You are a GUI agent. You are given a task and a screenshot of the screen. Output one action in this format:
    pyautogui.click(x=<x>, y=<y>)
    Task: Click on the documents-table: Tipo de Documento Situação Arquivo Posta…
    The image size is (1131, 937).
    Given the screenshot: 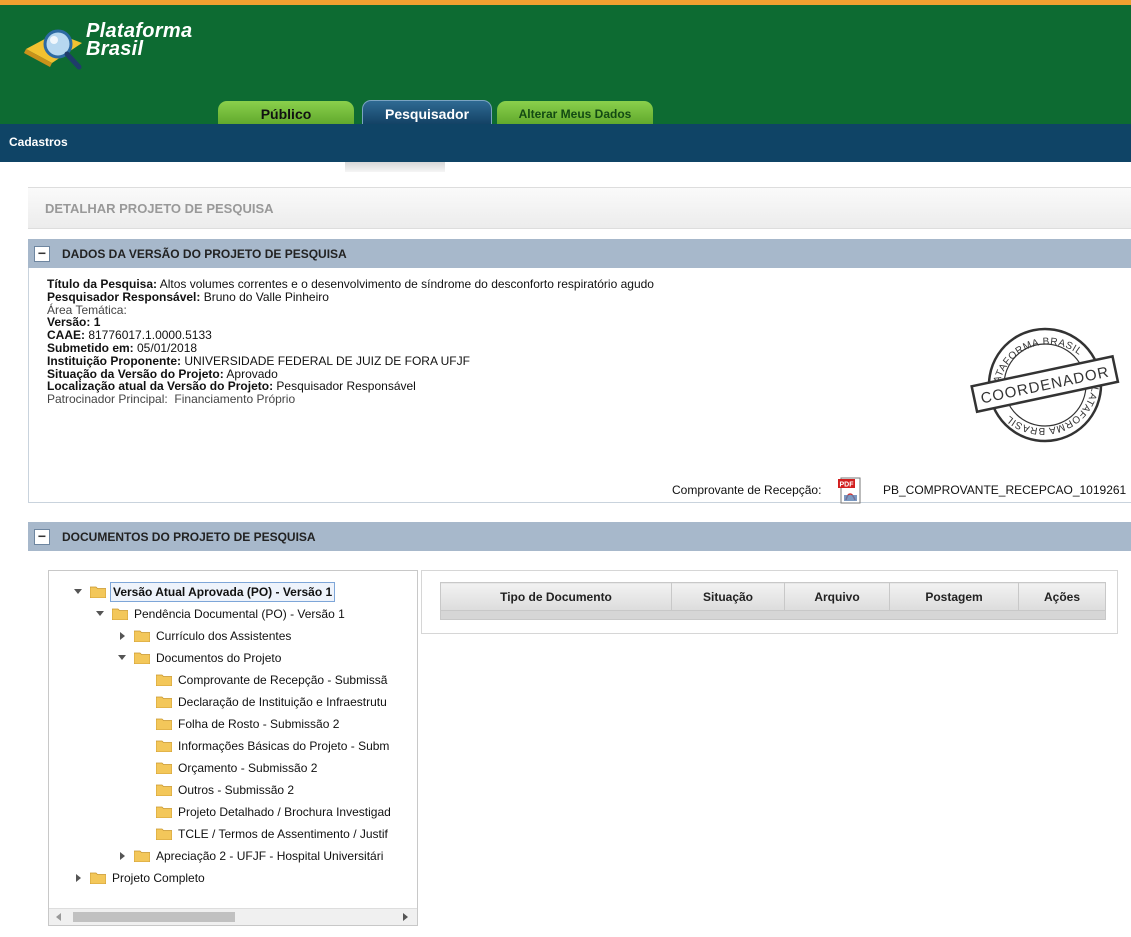 What is the action you would take?
    pyautogui.click(x=773, y=601)
    